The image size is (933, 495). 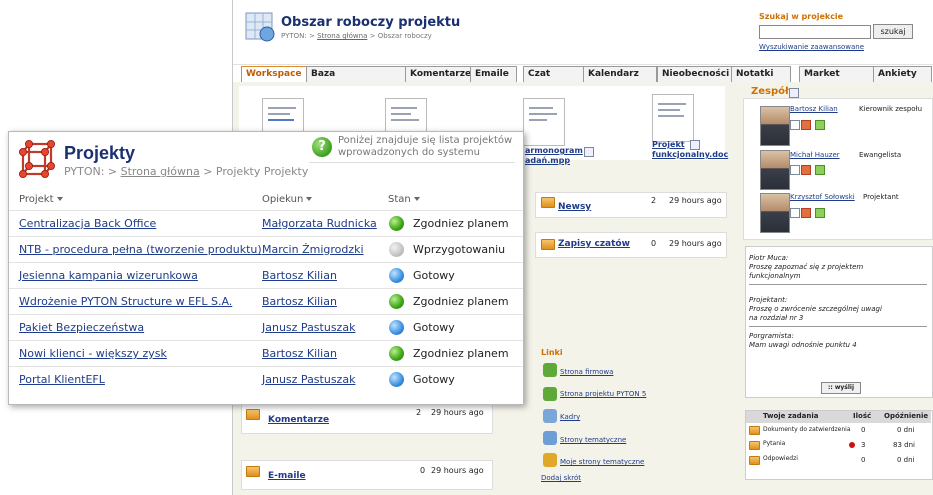 I want to click on link-item: Moje strony tematyczne, so click(x=602, y=462).